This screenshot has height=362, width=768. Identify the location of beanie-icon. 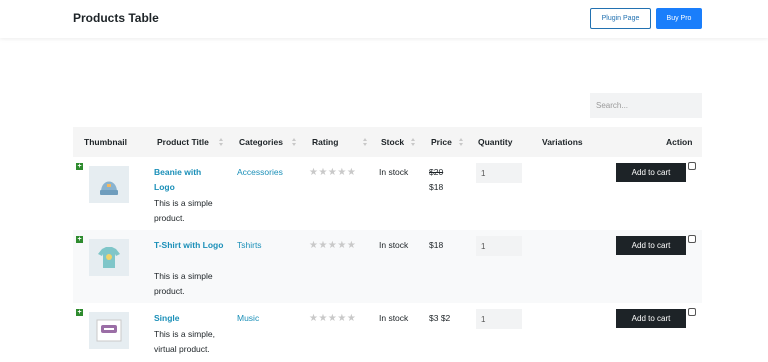
(109, 184).